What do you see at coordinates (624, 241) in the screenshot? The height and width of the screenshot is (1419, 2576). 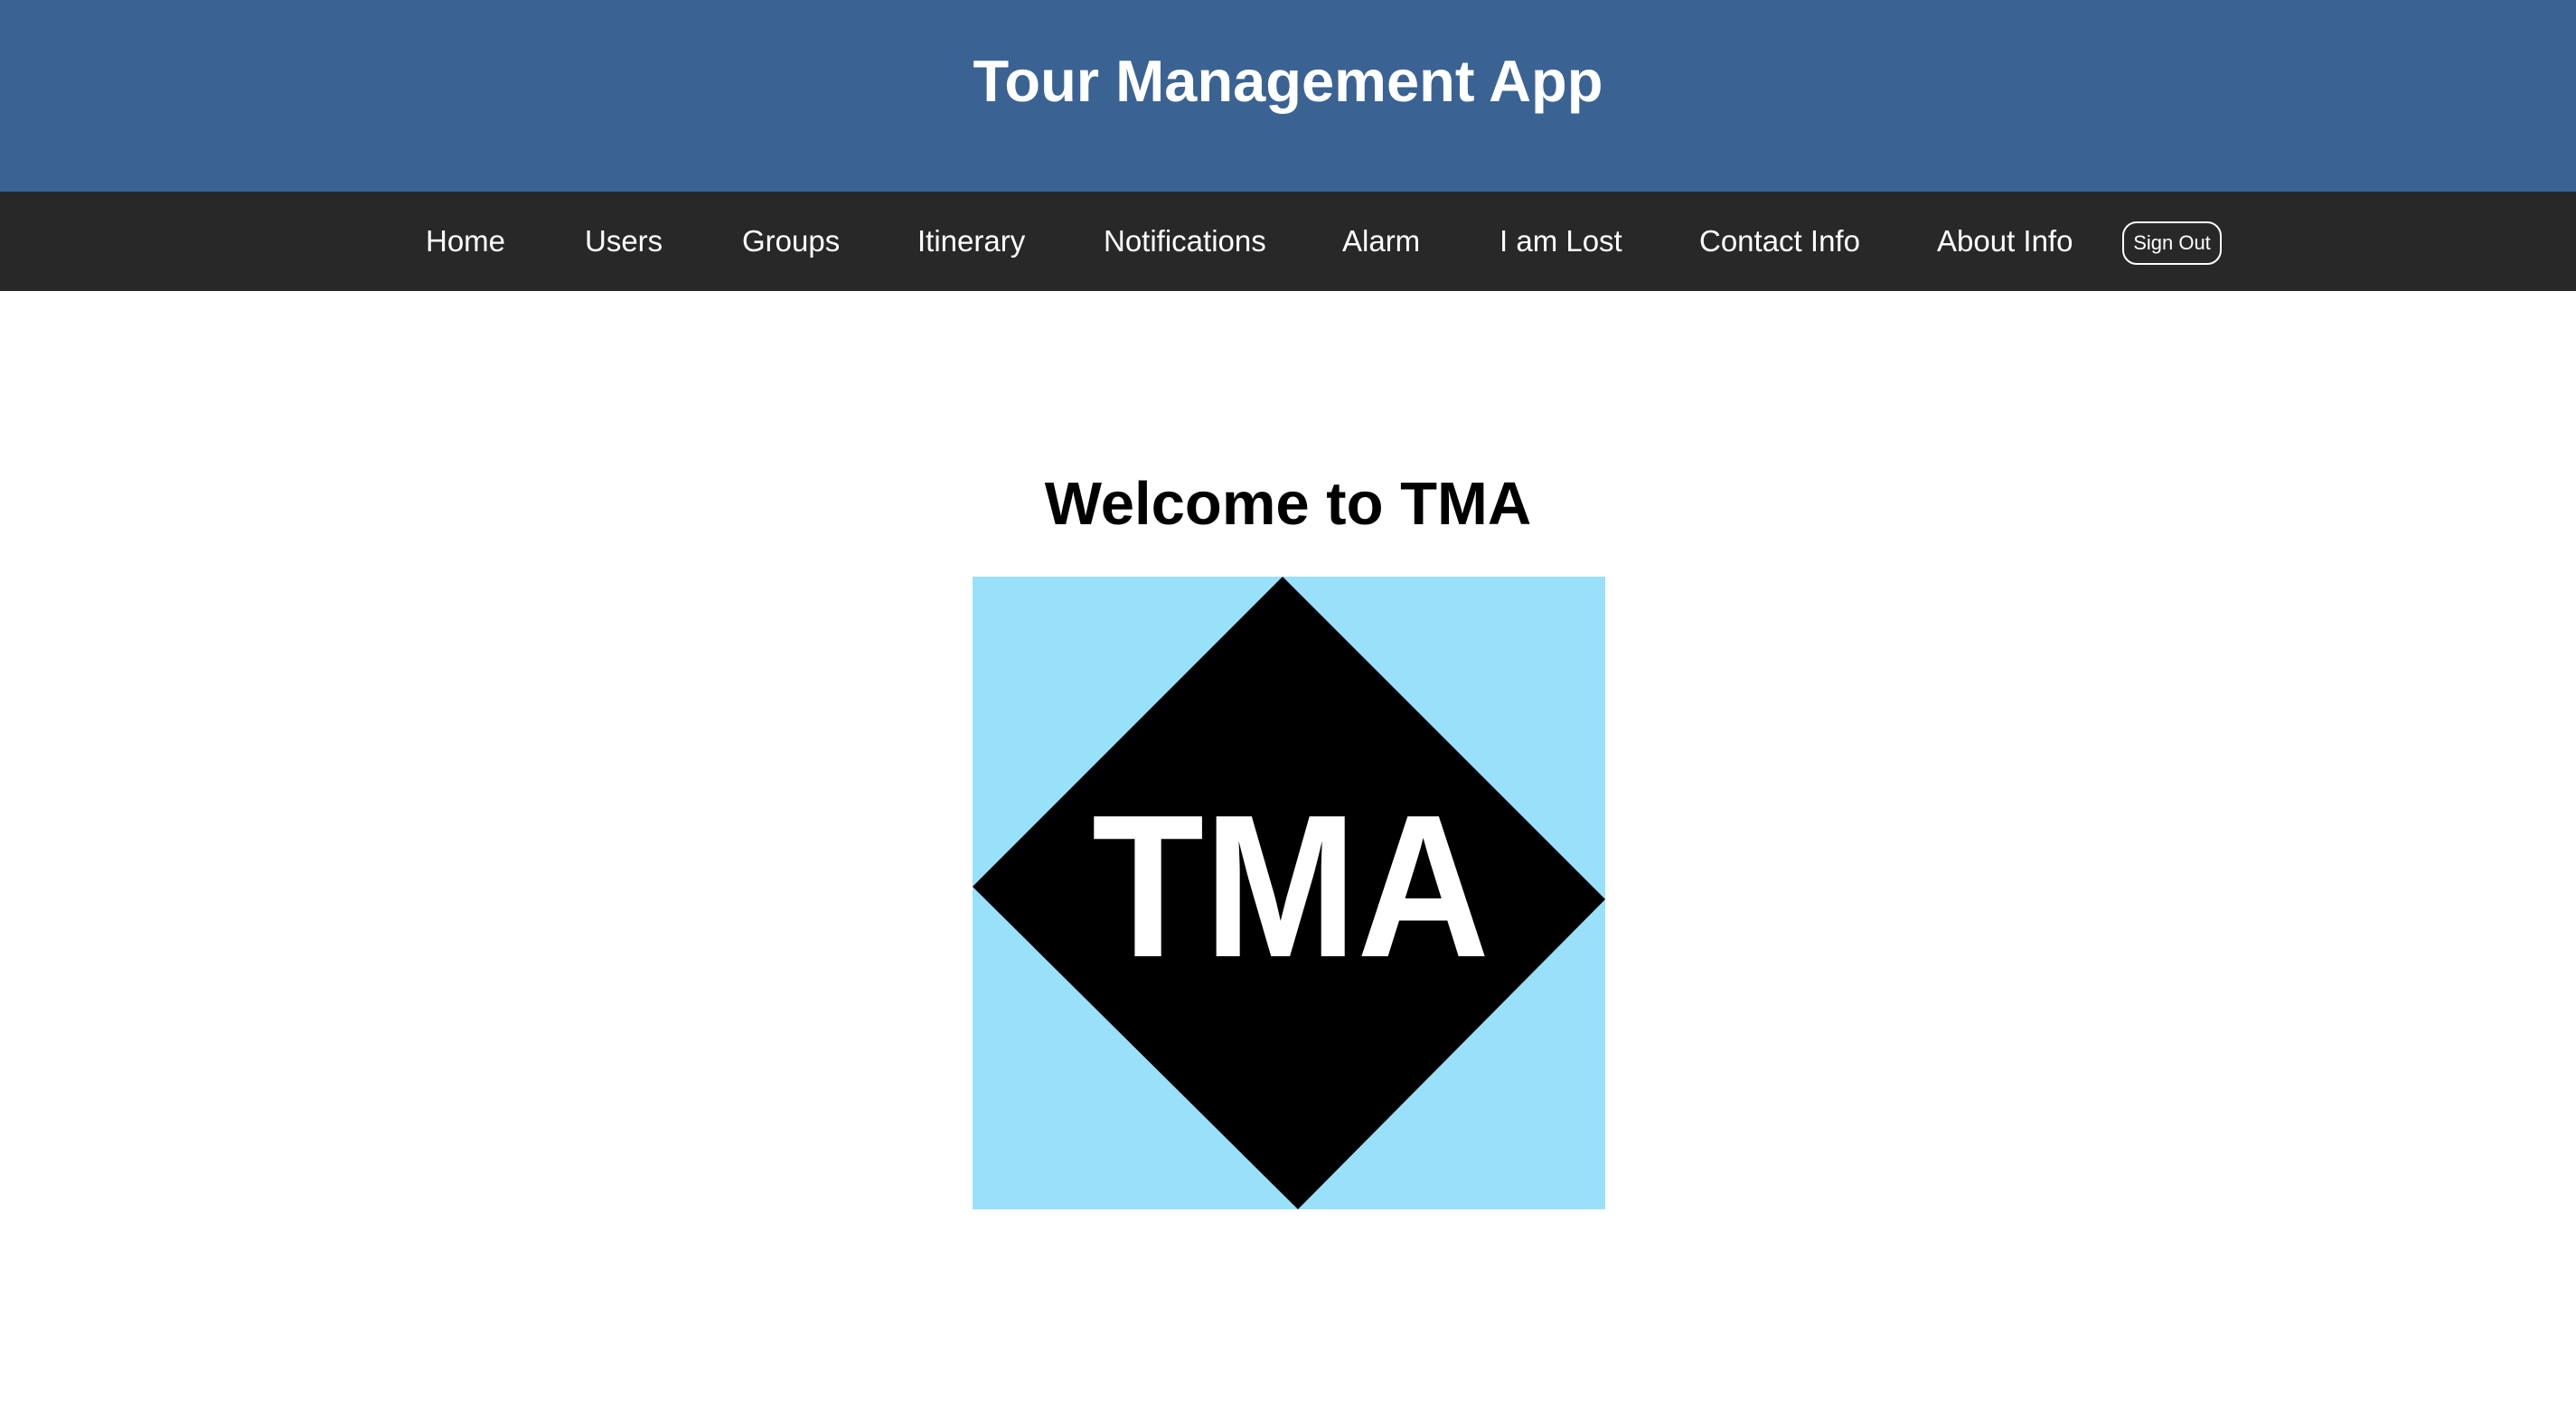 I see `nav-item-users: Users` at bounding box center [624, 241].